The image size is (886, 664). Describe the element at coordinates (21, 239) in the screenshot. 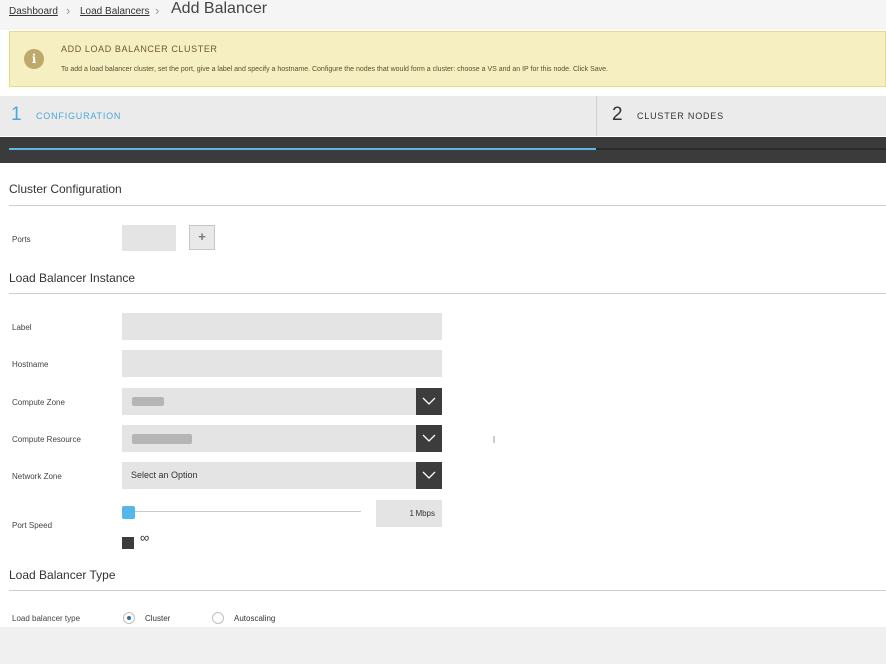

I see `ports-label: Ports` at that location.